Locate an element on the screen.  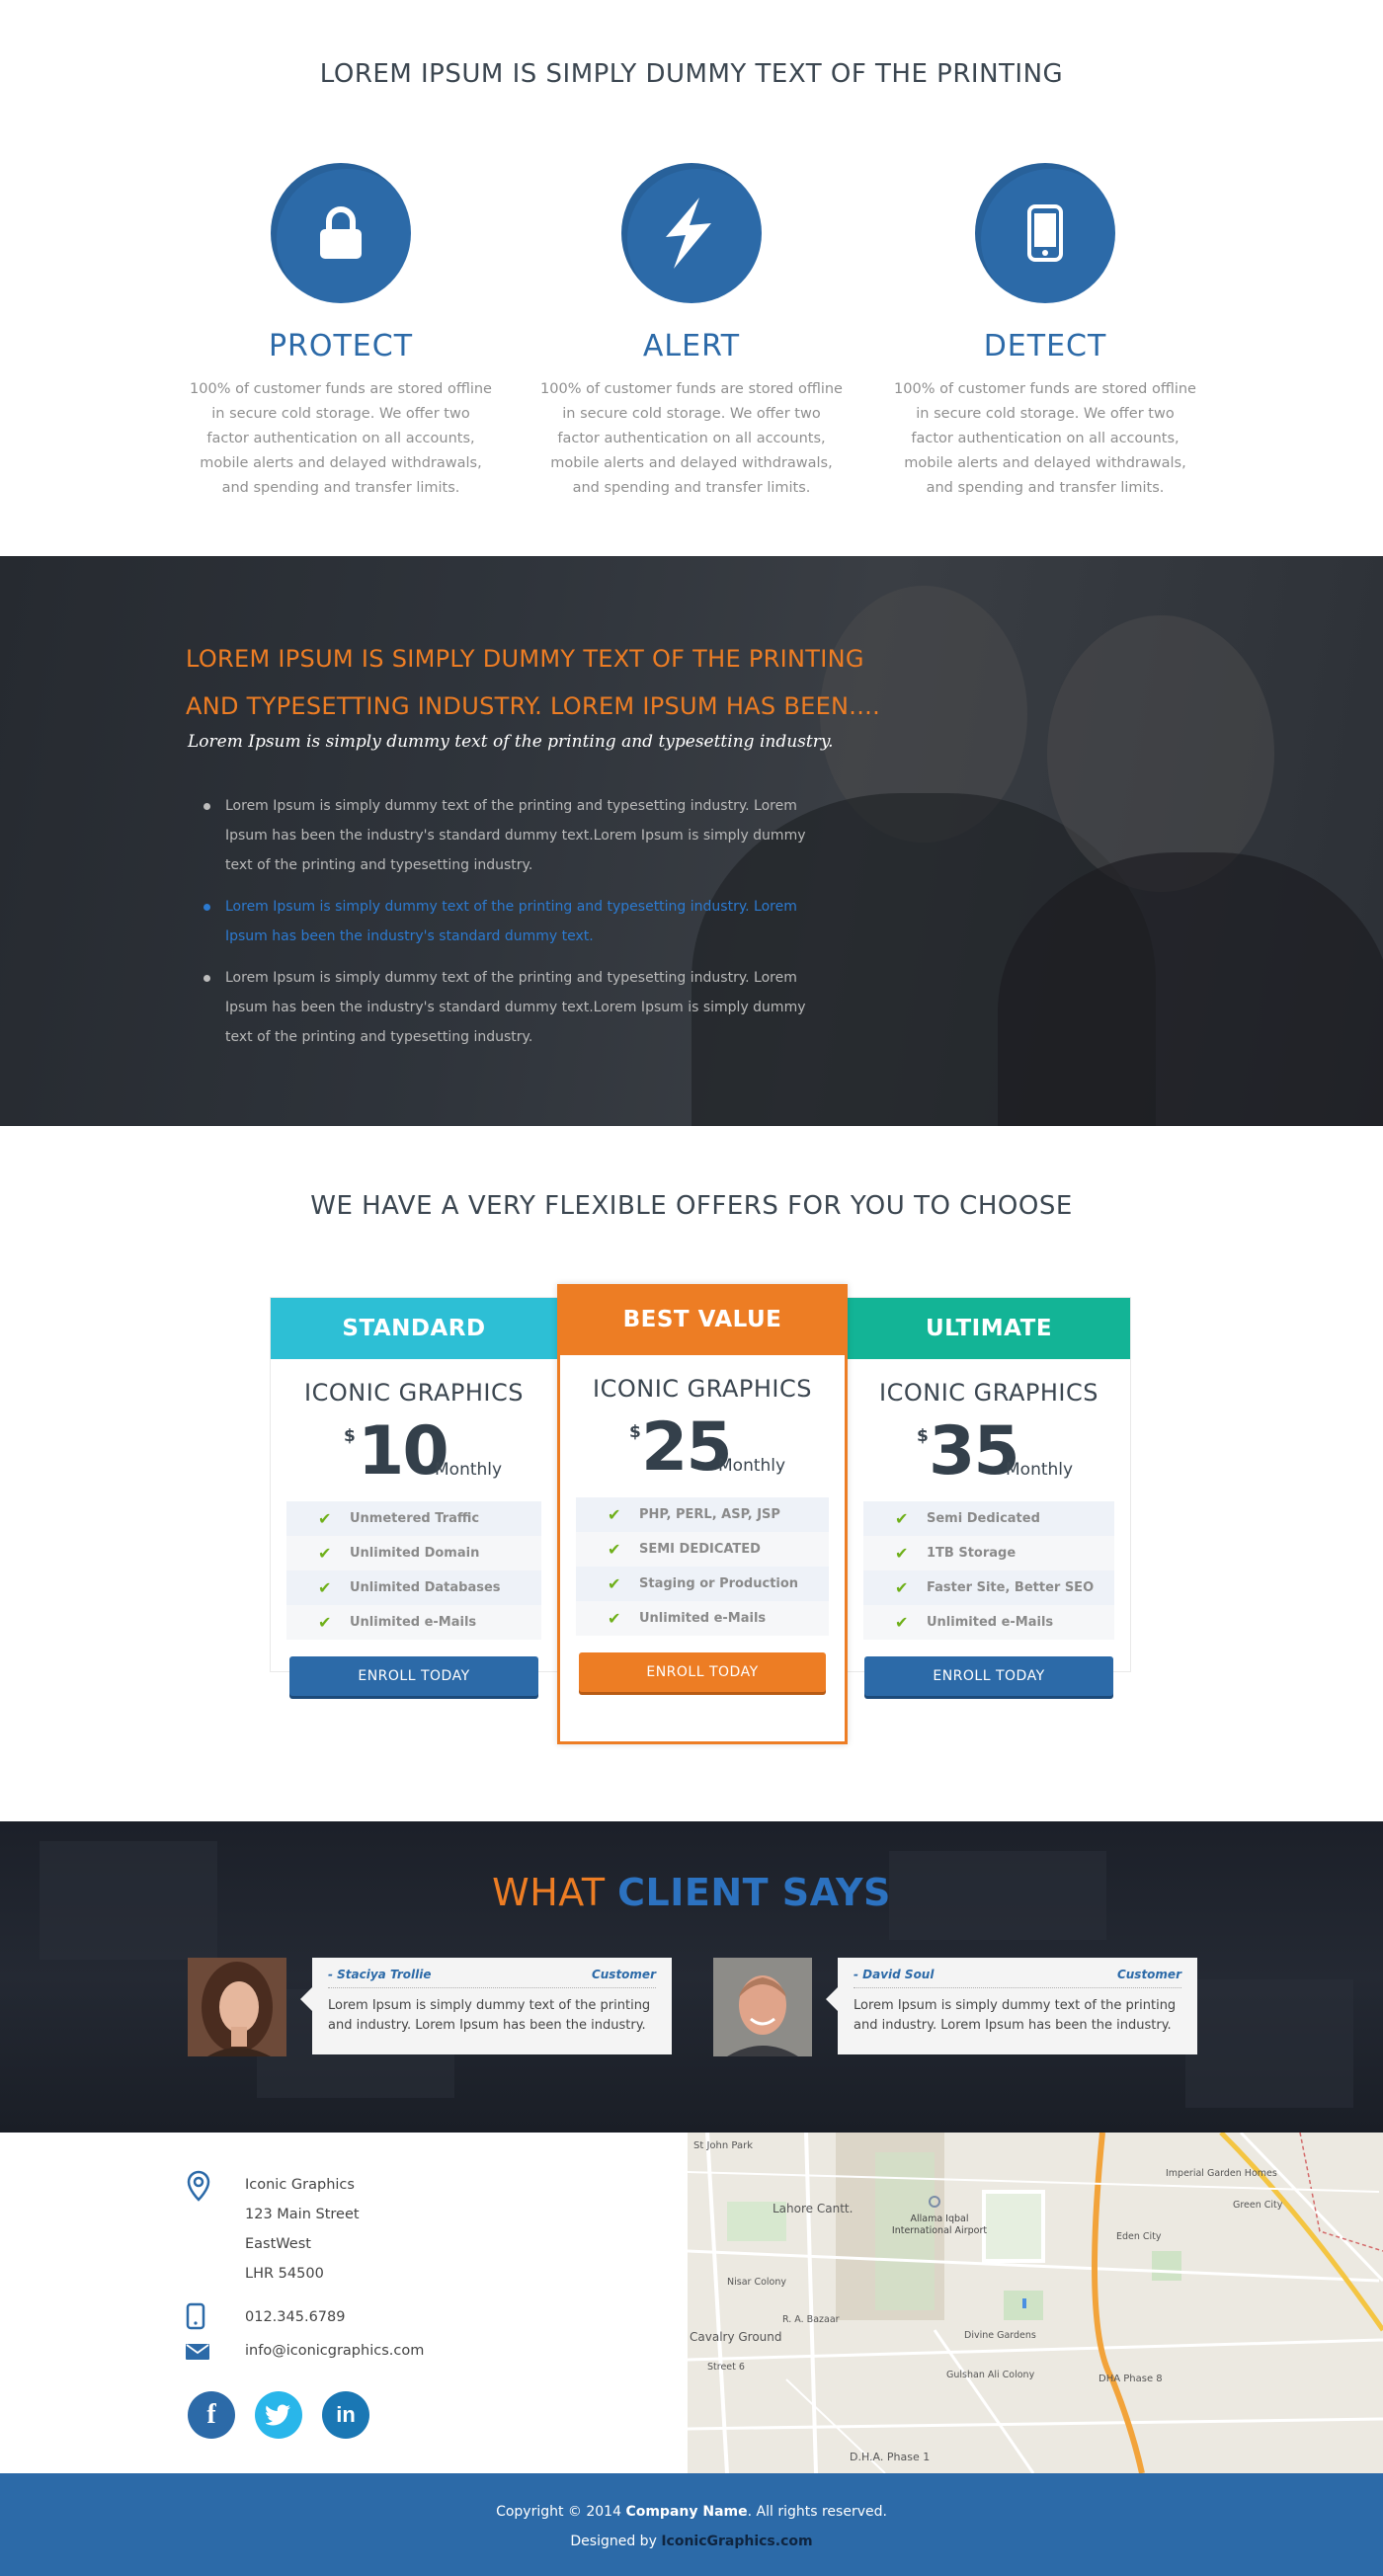
plan-price: $ 25 Monthly is located at coordinates (702, 1448).